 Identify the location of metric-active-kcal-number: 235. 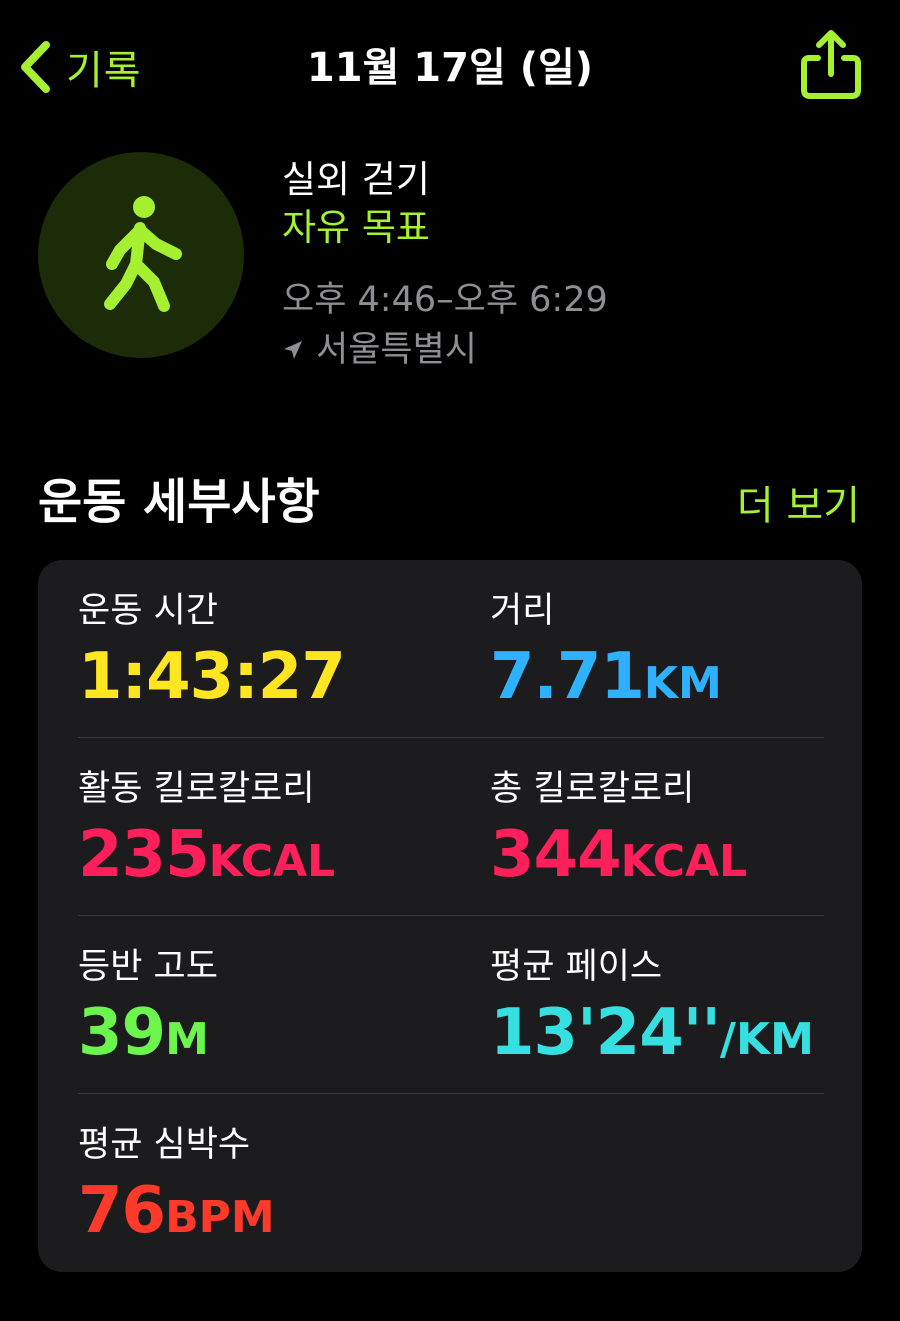
(144, 855).